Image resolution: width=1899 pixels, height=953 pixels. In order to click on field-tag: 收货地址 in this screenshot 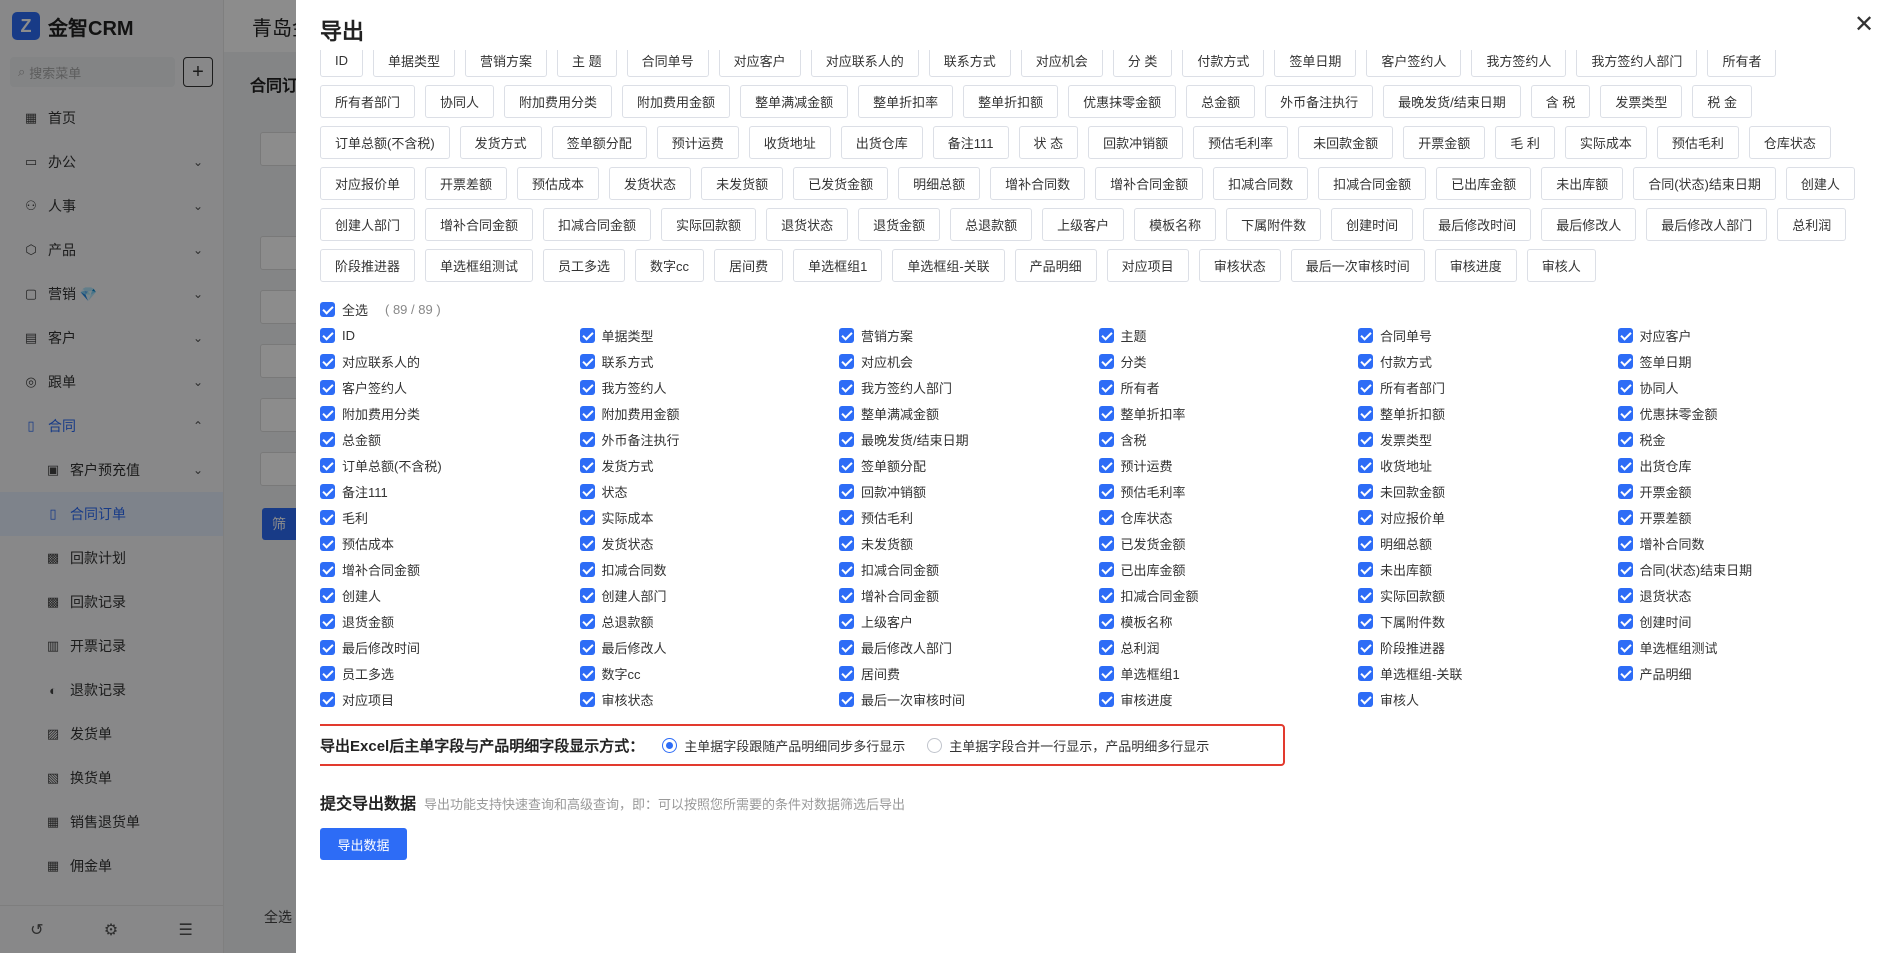, I will do `click(789, 142)`.